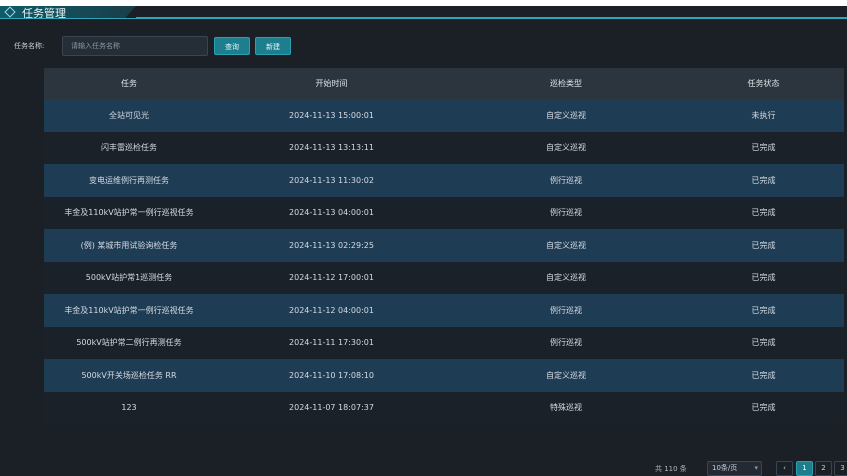 The width and height of the screenshot is (847, 476). What do you see at coordinates (840, 468) in the screenshot?
I see `page-button-3: 3` at bounding box center [840, 468].